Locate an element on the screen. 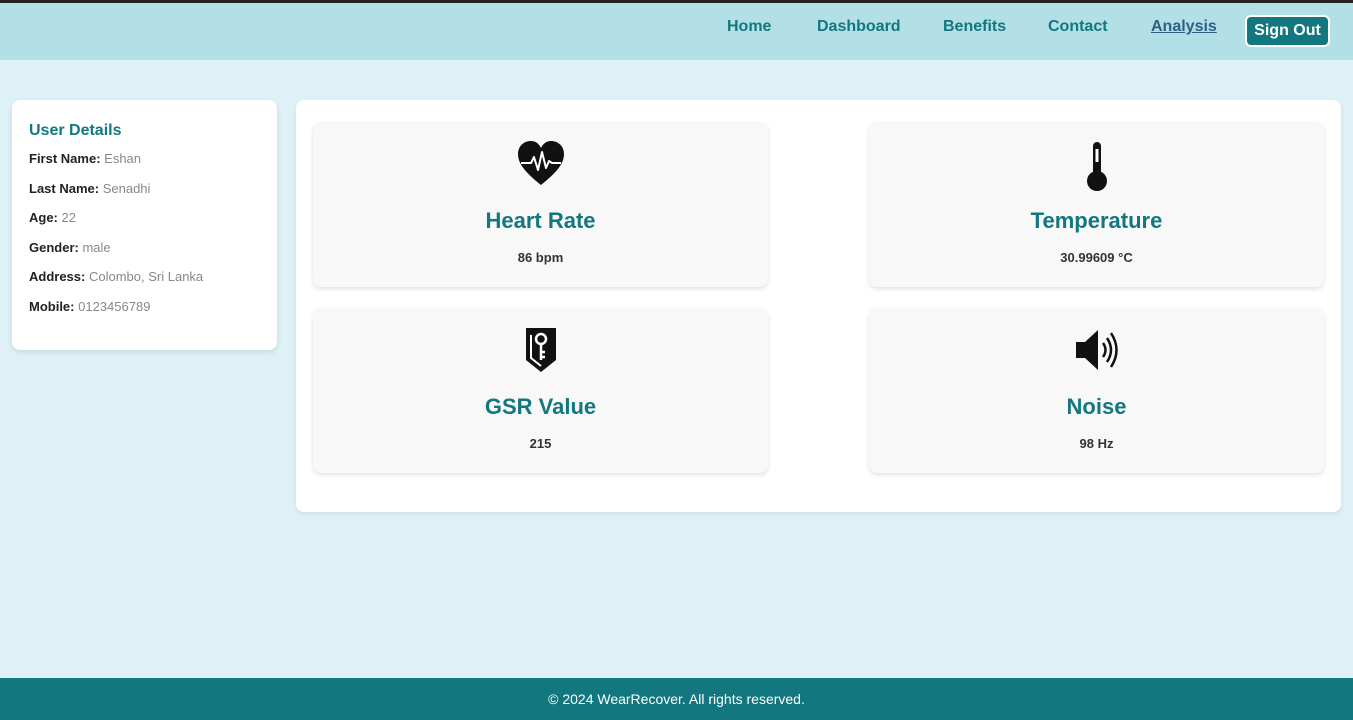 The image size is (1353, 720). detail-row-gender: Gender: male is located at coordinates (144, 248).